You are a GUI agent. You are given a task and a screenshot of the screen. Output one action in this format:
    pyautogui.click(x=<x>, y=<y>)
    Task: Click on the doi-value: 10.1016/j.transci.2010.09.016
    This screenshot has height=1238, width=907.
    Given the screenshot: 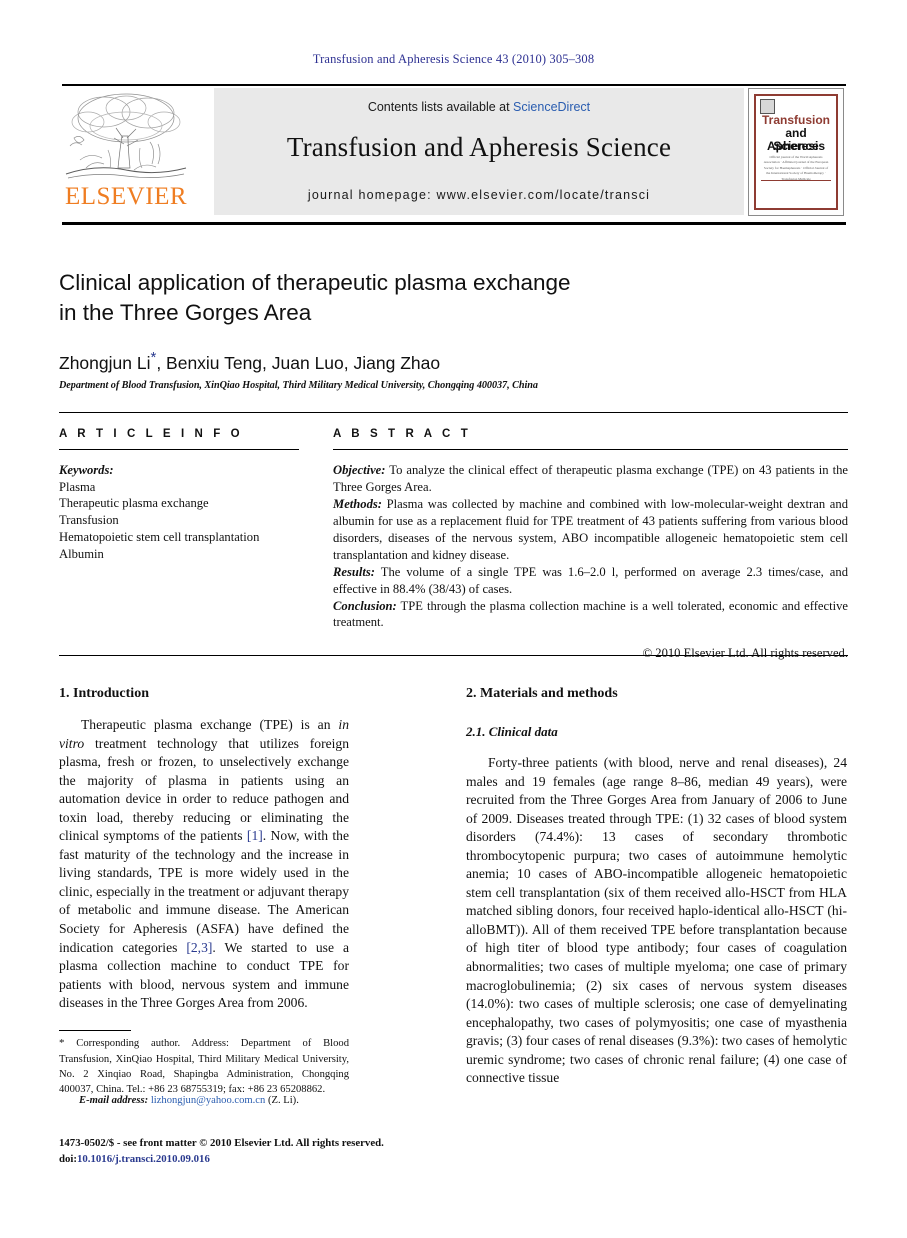 What is the action you would take?
    pyautogui.click(x=143, y=1159)
    